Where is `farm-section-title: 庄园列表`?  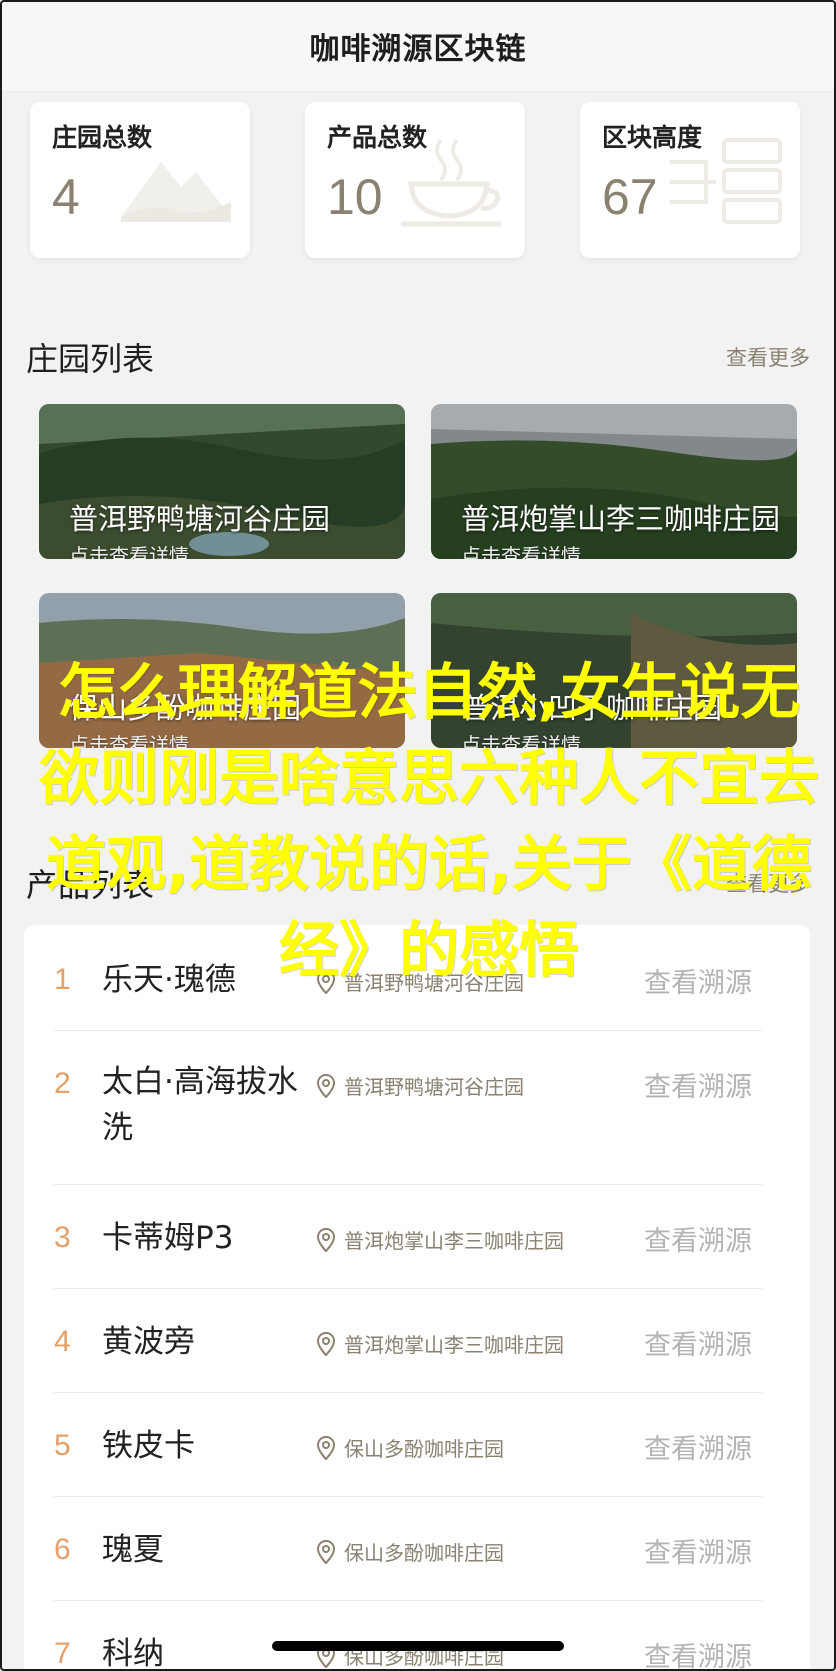
farm-section-title: 庄园列表 is located at coordinates (90, 359).